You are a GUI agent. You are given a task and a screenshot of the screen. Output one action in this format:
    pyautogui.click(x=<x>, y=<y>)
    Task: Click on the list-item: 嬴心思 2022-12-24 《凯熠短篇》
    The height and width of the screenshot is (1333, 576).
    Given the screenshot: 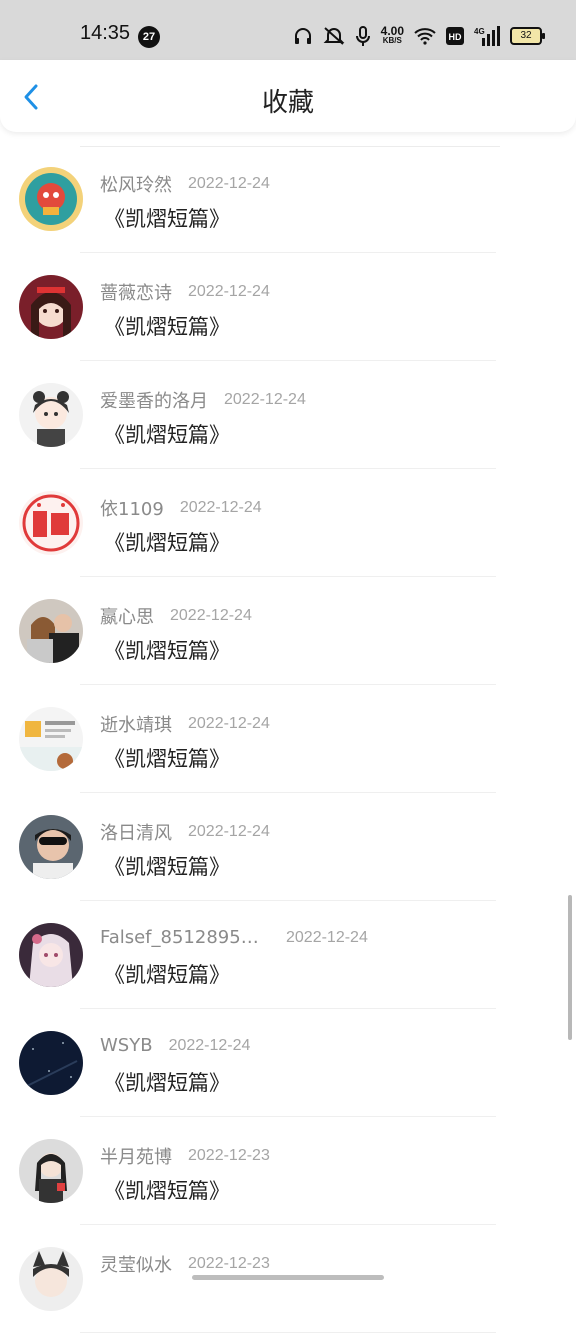 What is the action you would take?
    pyautogui.click(x=288, y=631)
    